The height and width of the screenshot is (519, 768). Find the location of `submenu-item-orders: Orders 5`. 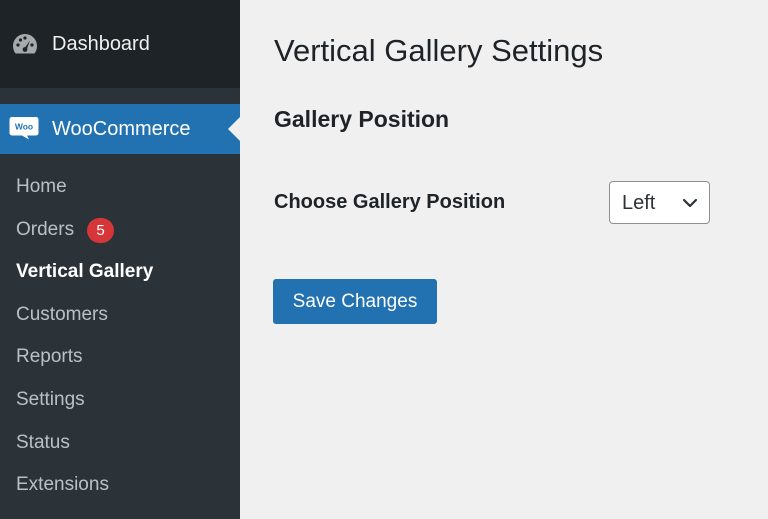

submenu-item-orders: Orders 5 is located at coordinates (120, 230).